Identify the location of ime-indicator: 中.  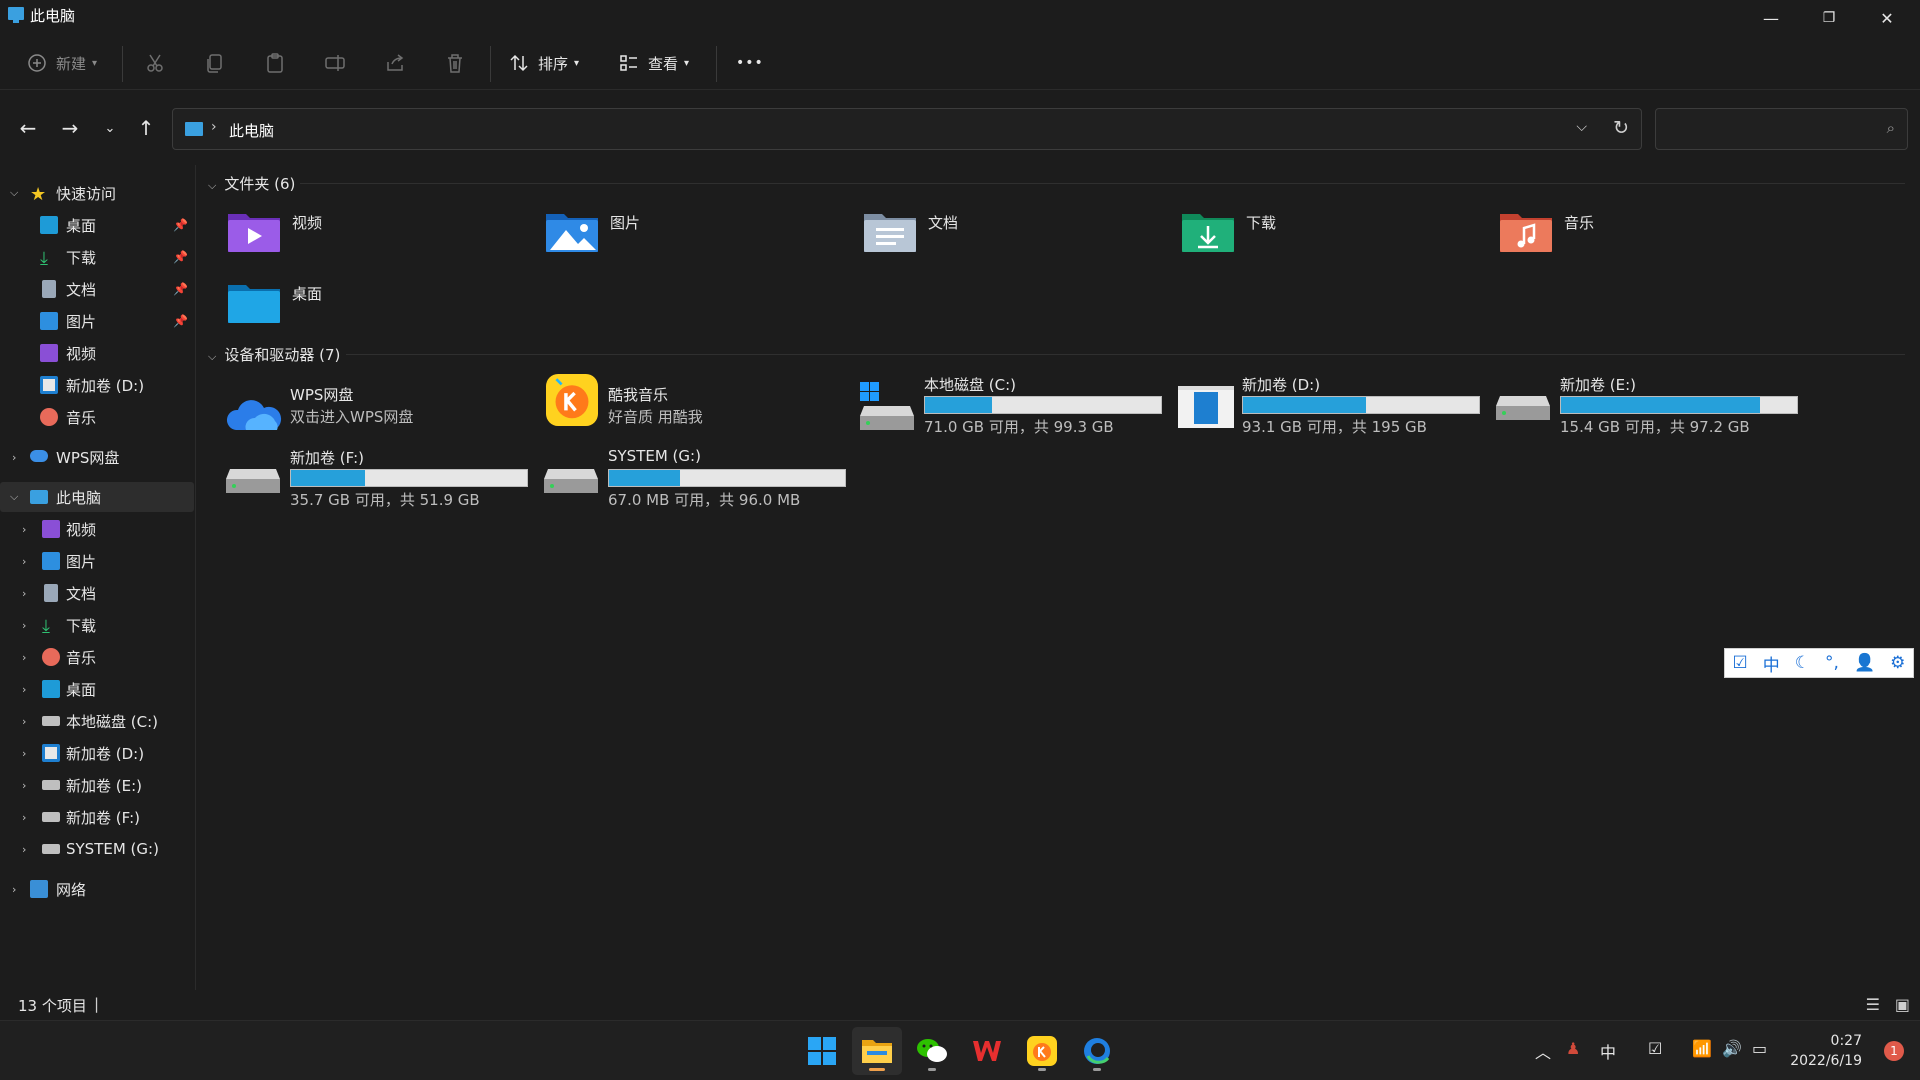
(1608, 1051).